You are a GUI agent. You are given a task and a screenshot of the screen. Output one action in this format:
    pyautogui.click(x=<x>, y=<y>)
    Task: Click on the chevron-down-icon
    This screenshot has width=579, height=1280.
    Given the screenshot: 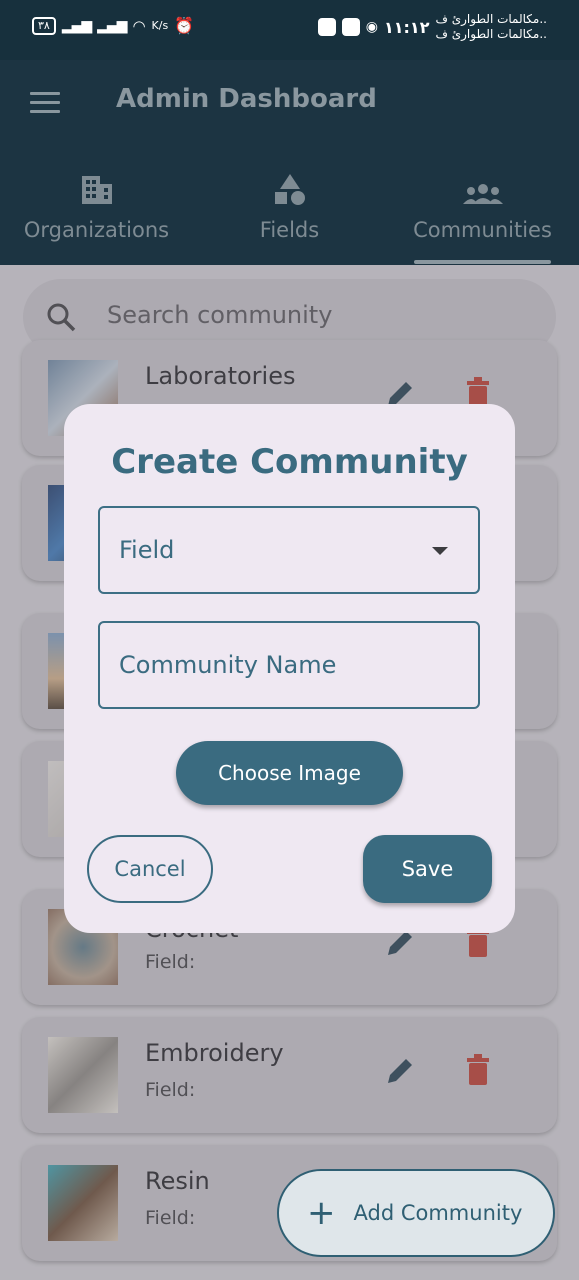 What is the action you would take?
    pyautogui.click(x=440, y=551)
    